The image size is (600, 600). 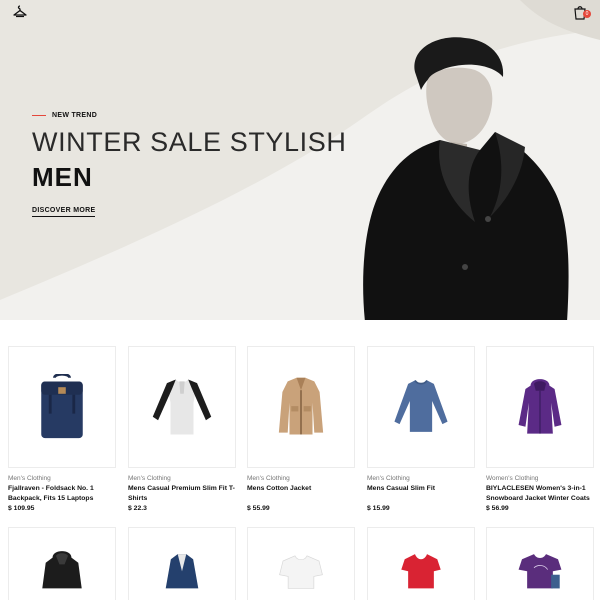 I want to click on eyebrow-label: NEW TREND, so click(x=75, y=115).